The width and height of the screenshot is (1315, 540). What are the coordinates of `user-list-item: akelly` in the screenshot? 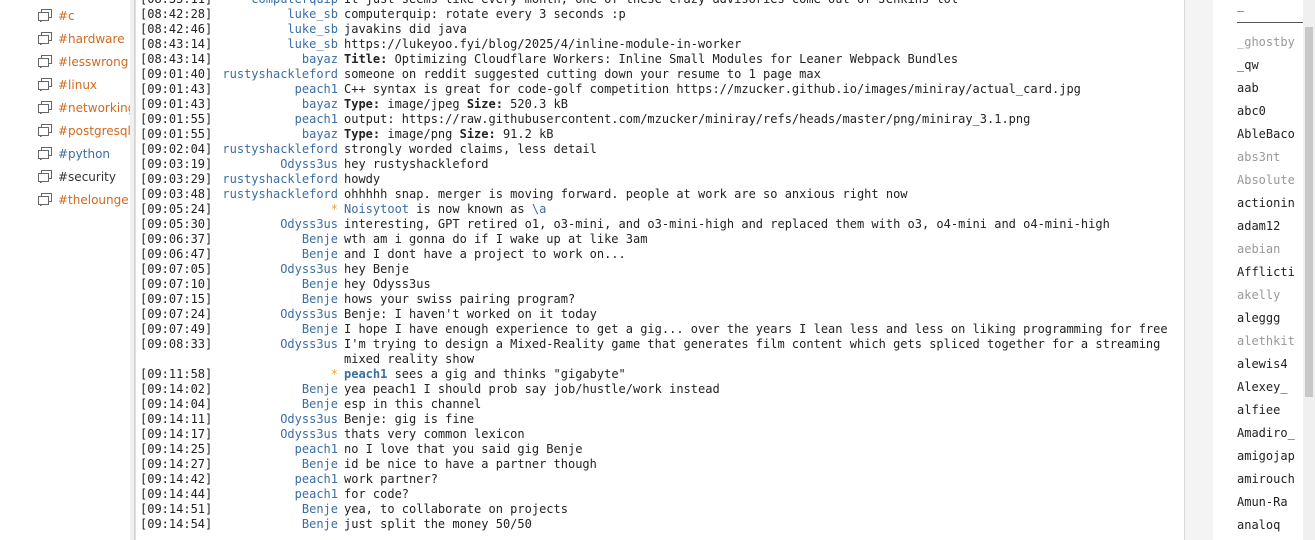 It's located at (1276, 295).